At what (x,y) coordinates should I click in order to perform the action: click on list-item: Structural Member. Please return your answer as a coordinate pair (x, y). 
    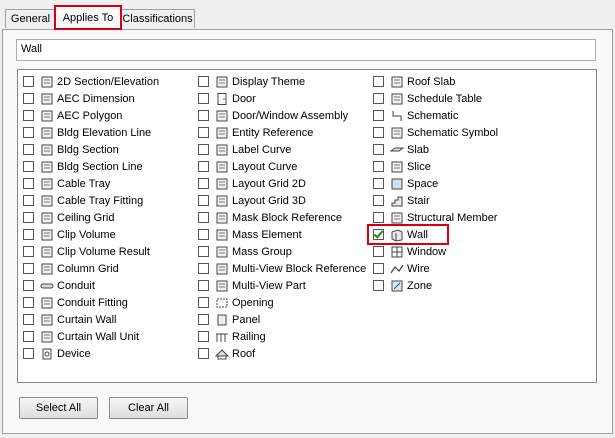
    Looking at the image, I should click on (435, 217).